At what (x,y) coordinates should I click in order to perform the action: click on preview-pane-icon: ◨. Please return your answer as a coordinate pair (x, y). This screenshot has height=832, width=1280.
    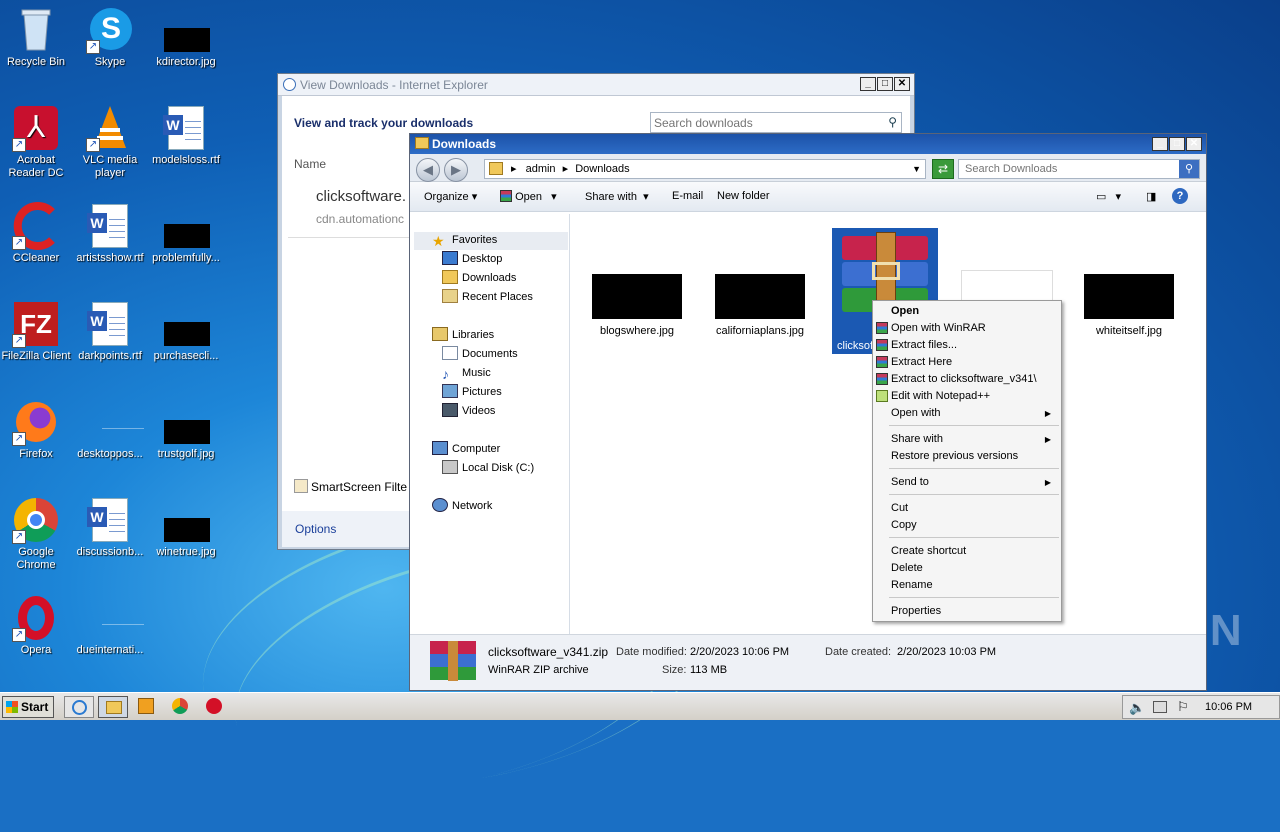
    Looking at the image, I should click on (1151, 196).